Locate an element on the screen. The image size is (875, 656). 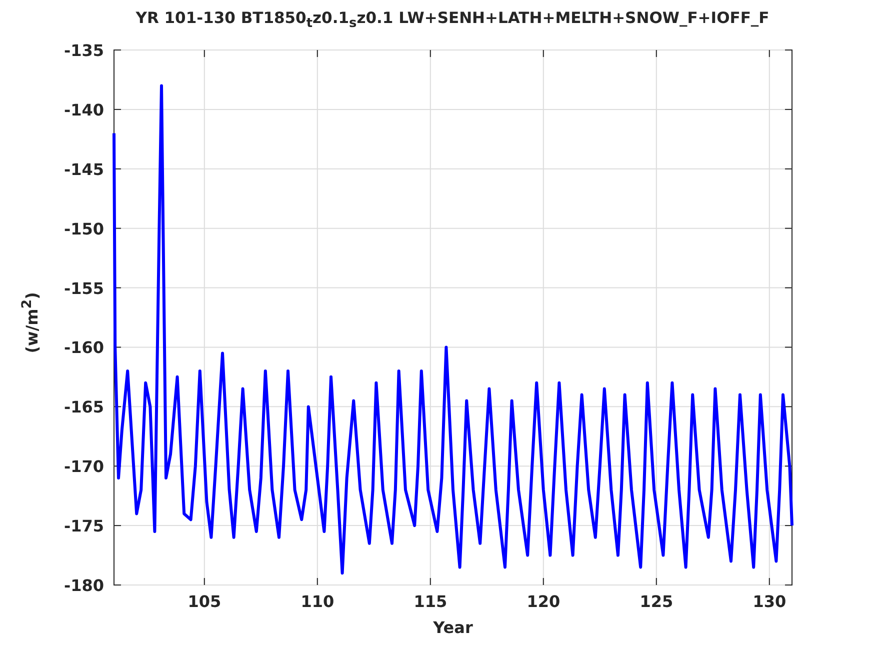
x-tick-label: 120 is located at coordinates (543, 601).